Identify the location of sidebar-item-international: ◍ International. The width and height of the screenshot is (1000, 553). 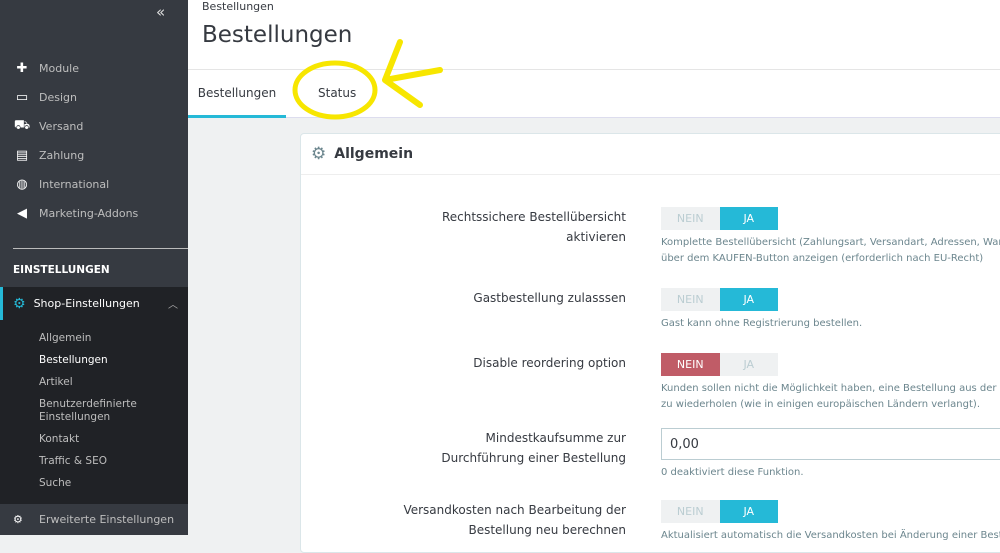
(94, 184).